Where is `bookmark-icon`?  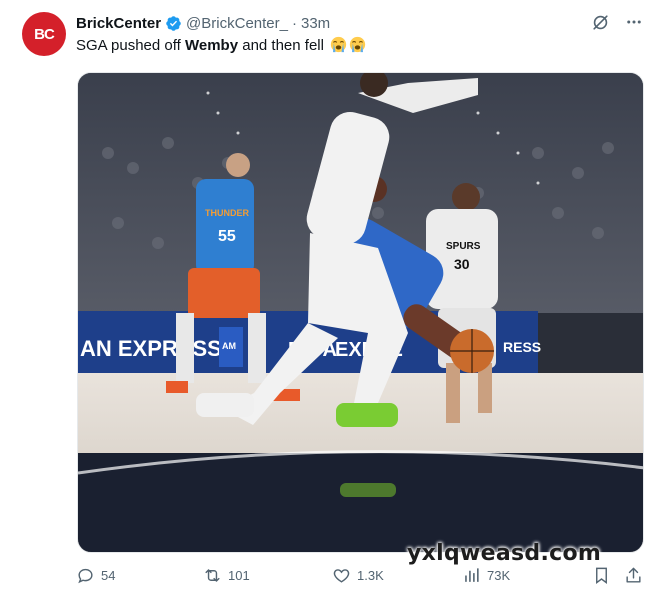 bookmark-icon is located at coordinates (601, 576).